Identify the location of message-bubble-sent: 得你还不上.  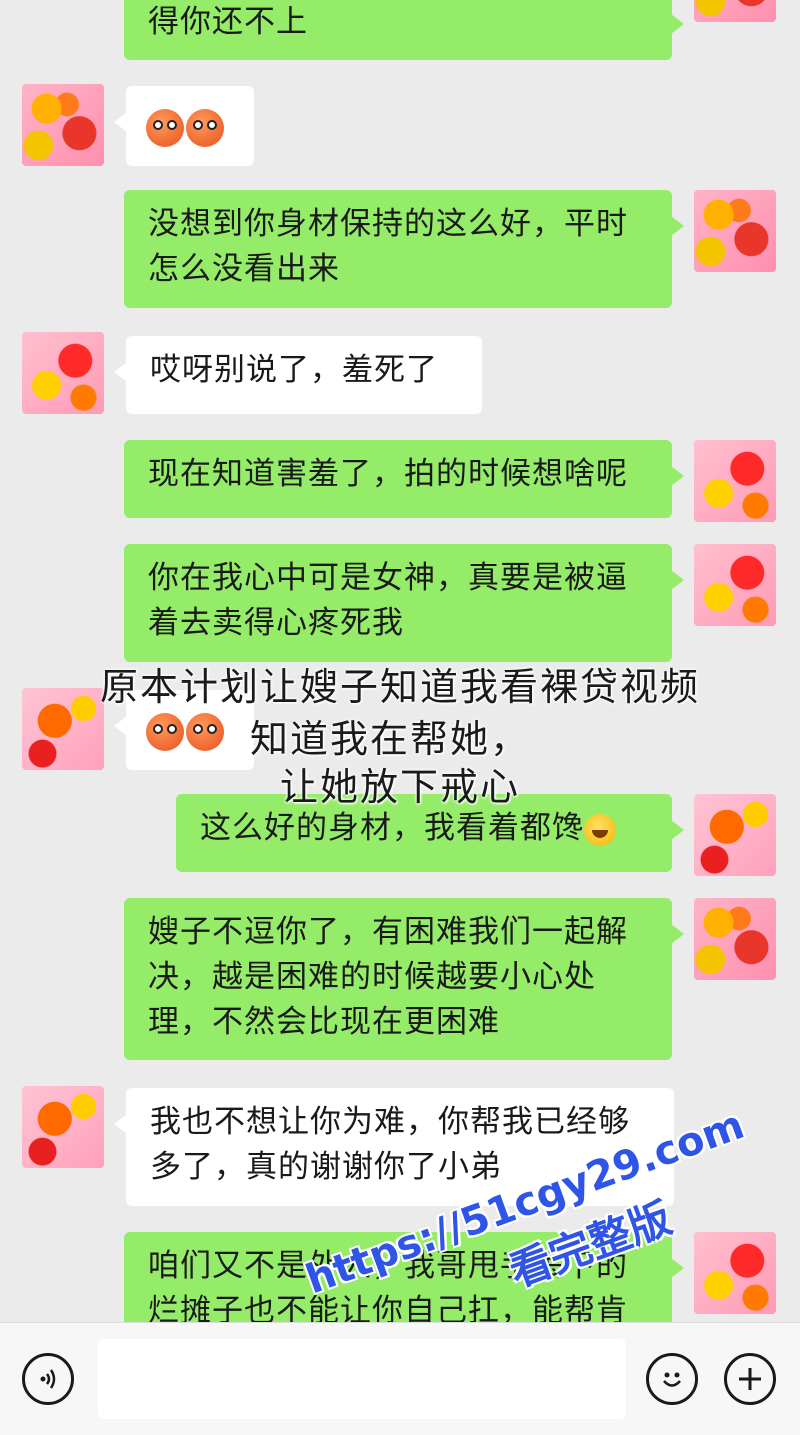
(404, 30).